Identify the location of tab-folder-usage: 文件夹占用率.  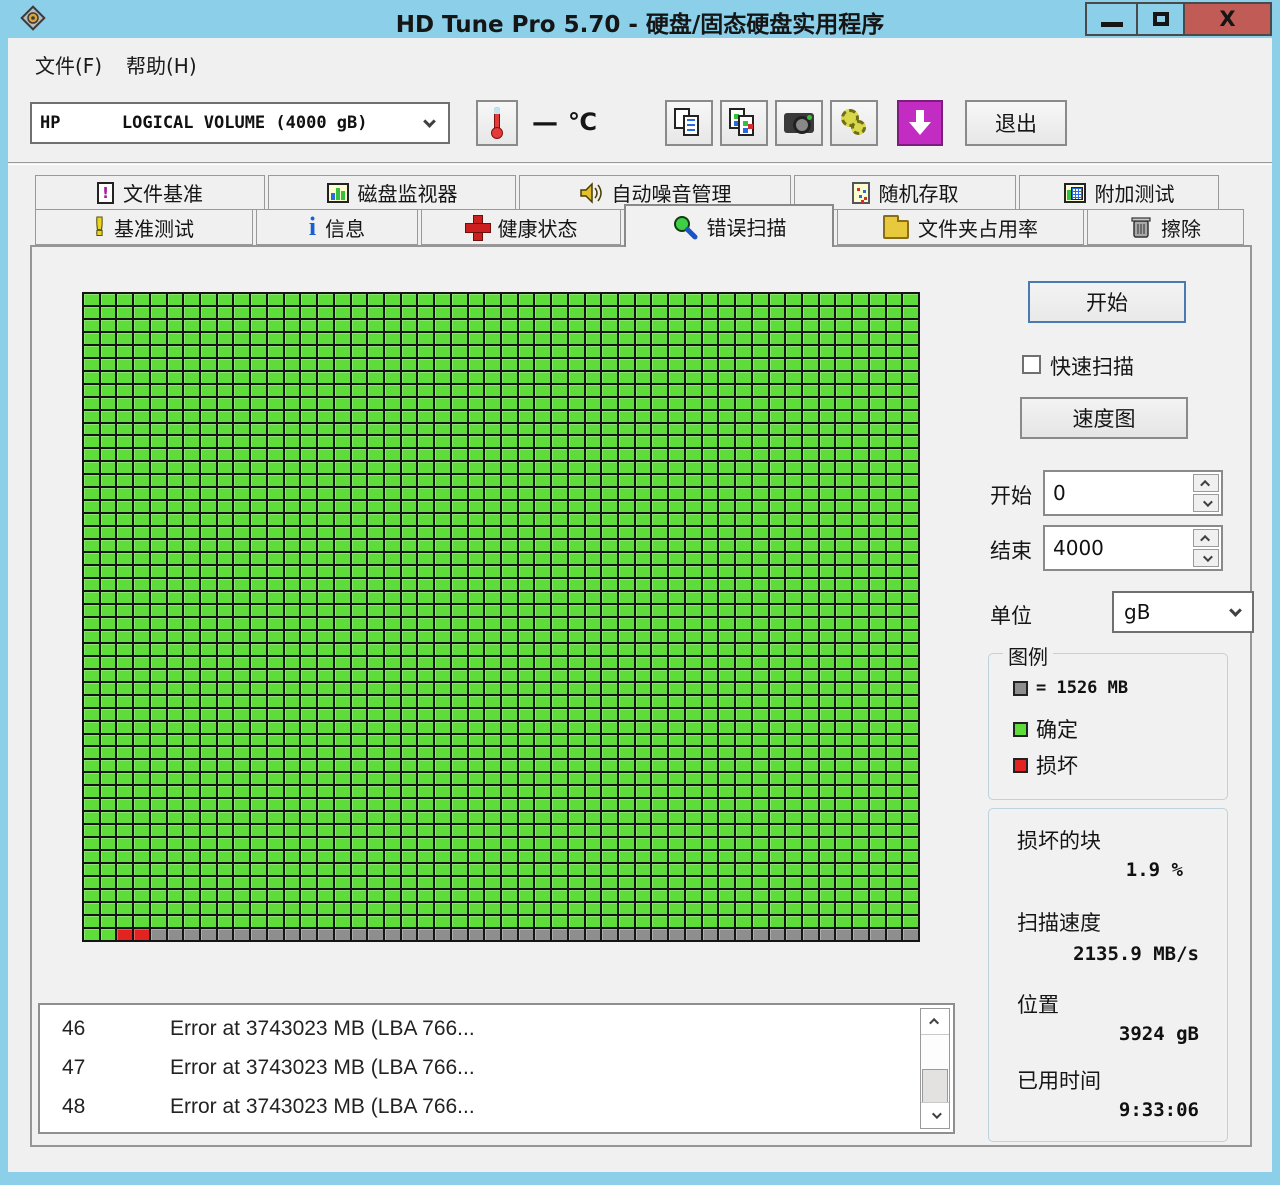
(960, 227).